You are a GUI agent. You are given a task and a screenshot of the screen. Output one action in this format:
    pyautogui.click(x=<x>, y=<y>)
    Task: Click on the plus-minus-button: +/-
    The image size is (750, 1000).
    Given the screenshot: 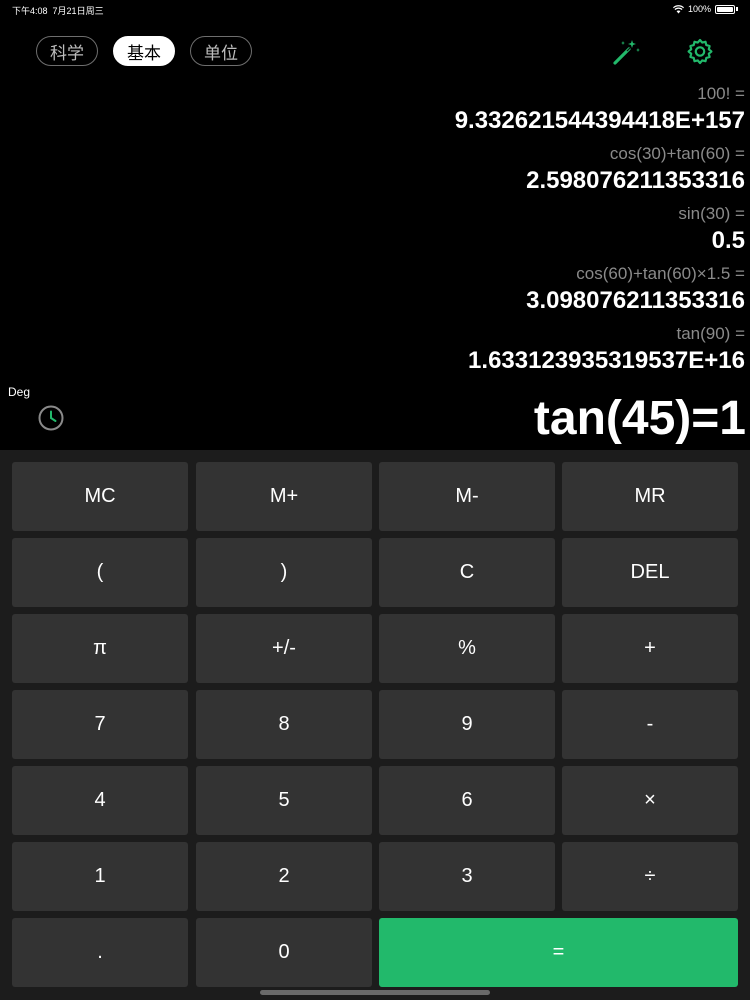 What is the action you would take?
    pyautogui.click(x=284, y=648)
    